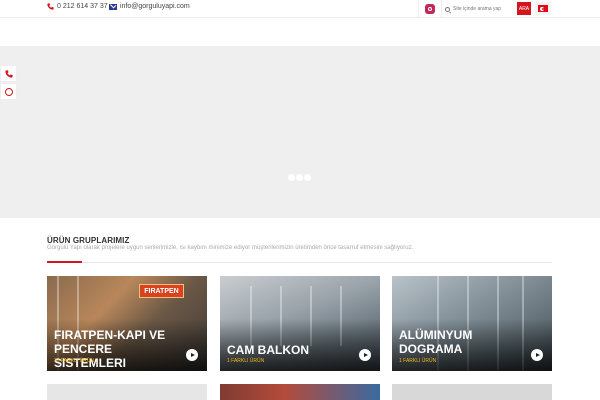 This screenshot has width=600, height=400. Describe the element at coordinates (300, 323) in the screenshot. I see `product-card-cam-balkon: CAM BALKON 1 FARKLI ÜRÜN` at that location.